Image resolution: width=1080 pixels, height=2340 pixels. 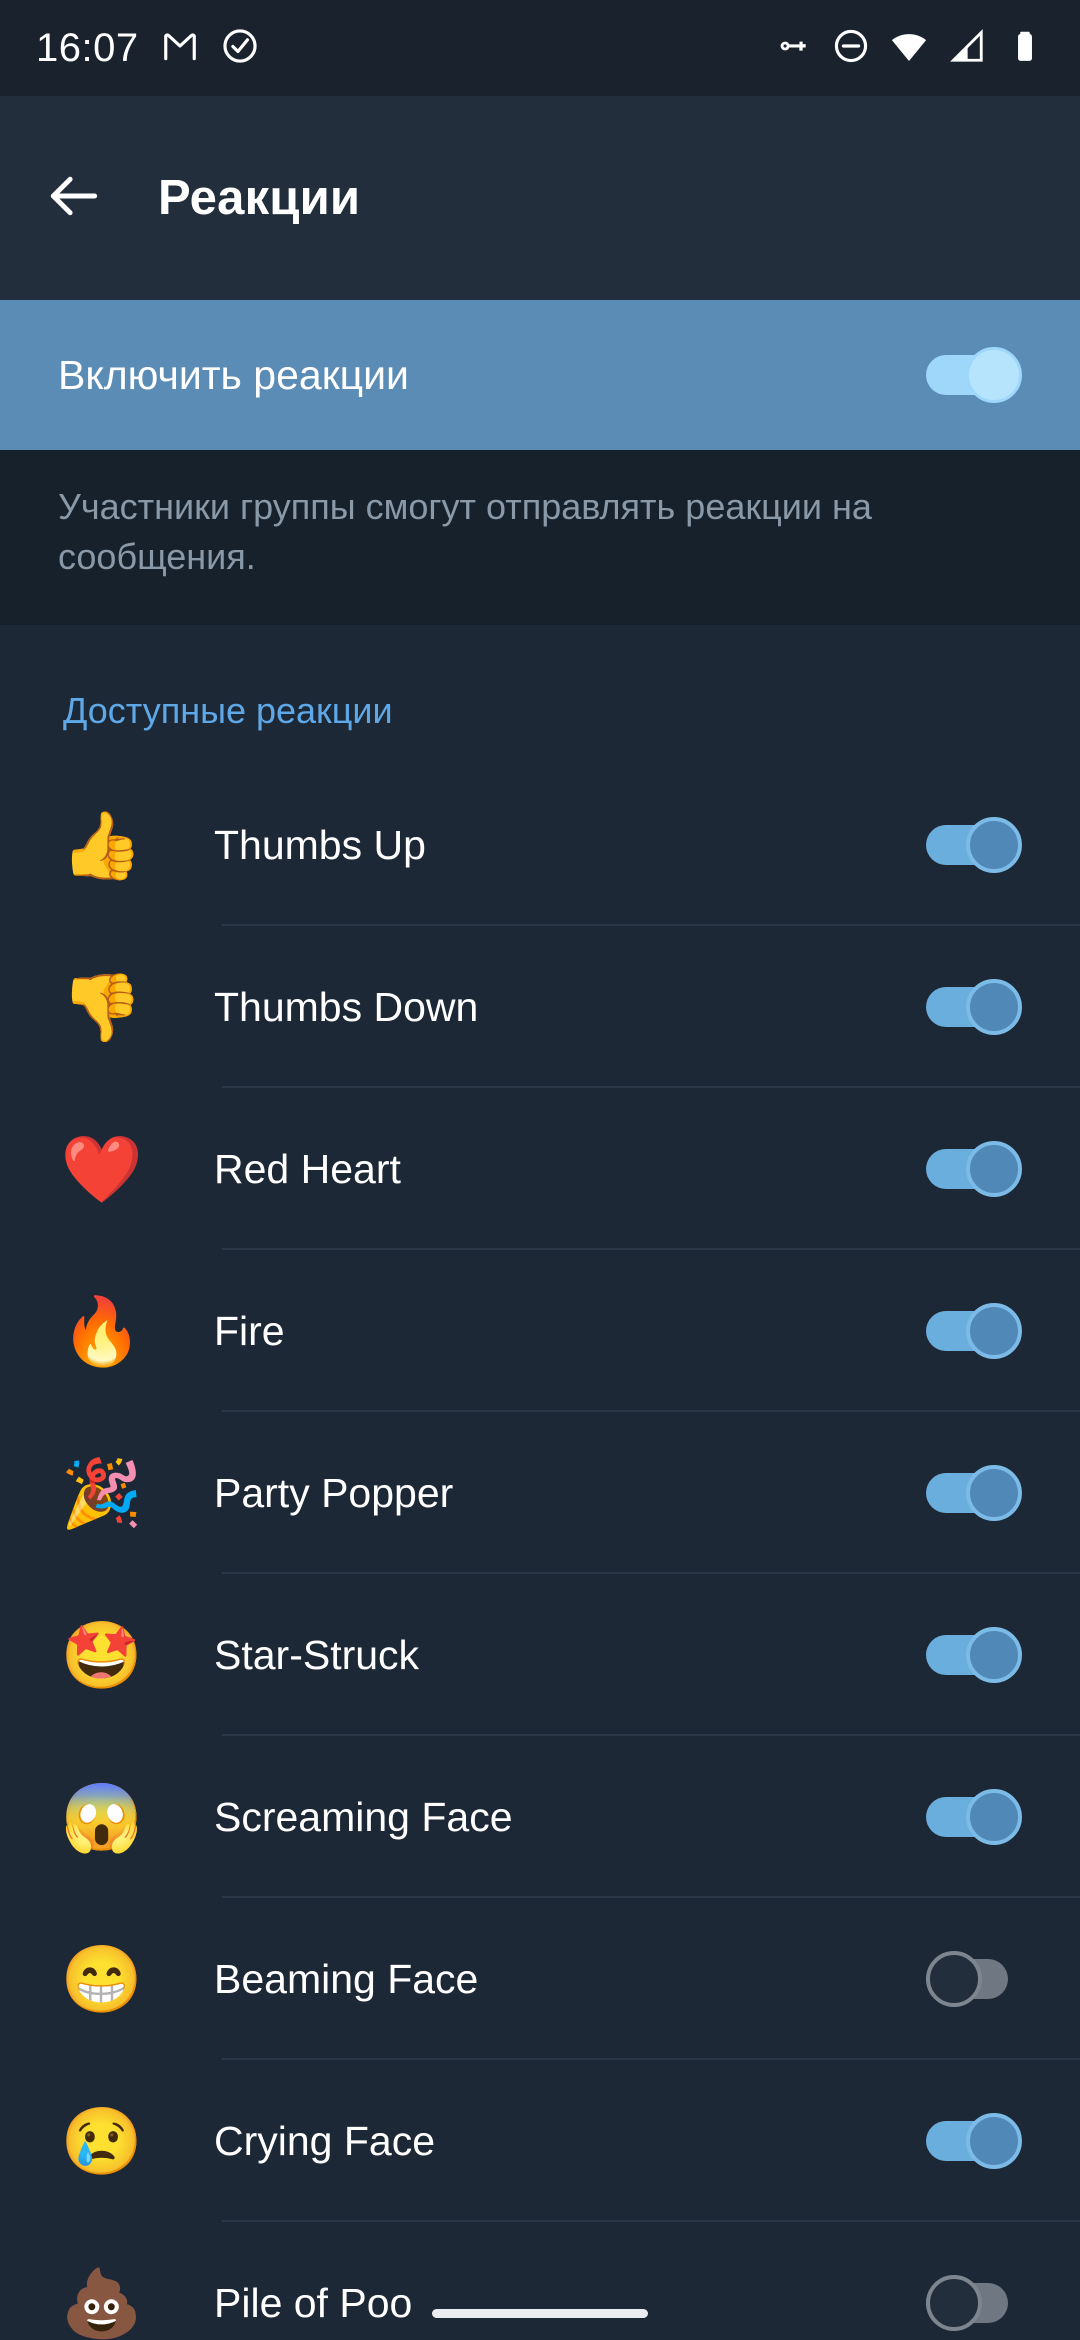 I want to click on reaction-row: ❤️ Red Heart, so click(x=540, y=1169).